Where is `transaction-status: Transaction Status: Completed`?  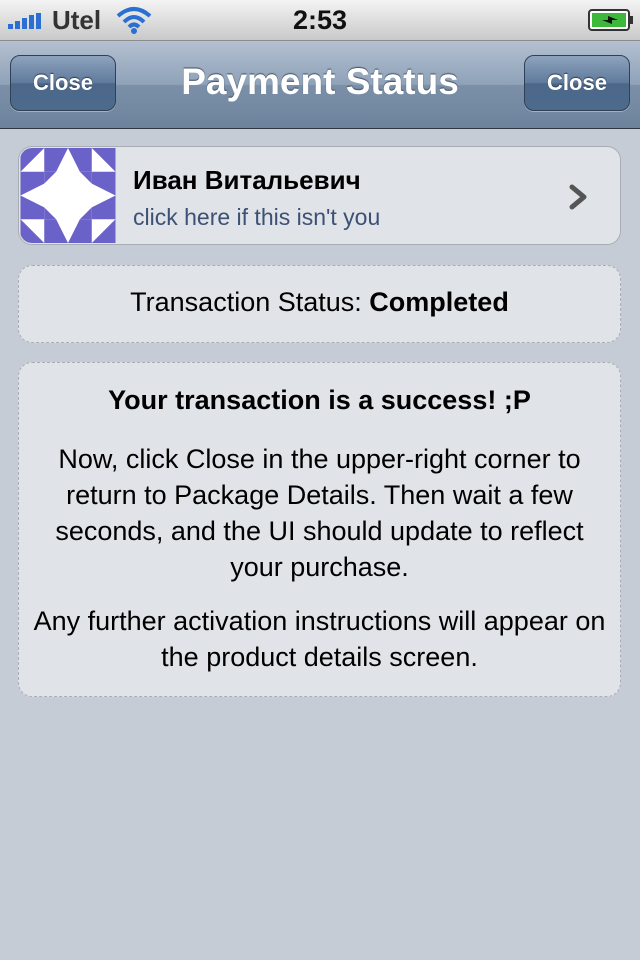 transaction-status: Transaction Status: Completed is located at coordinates (319, 302).